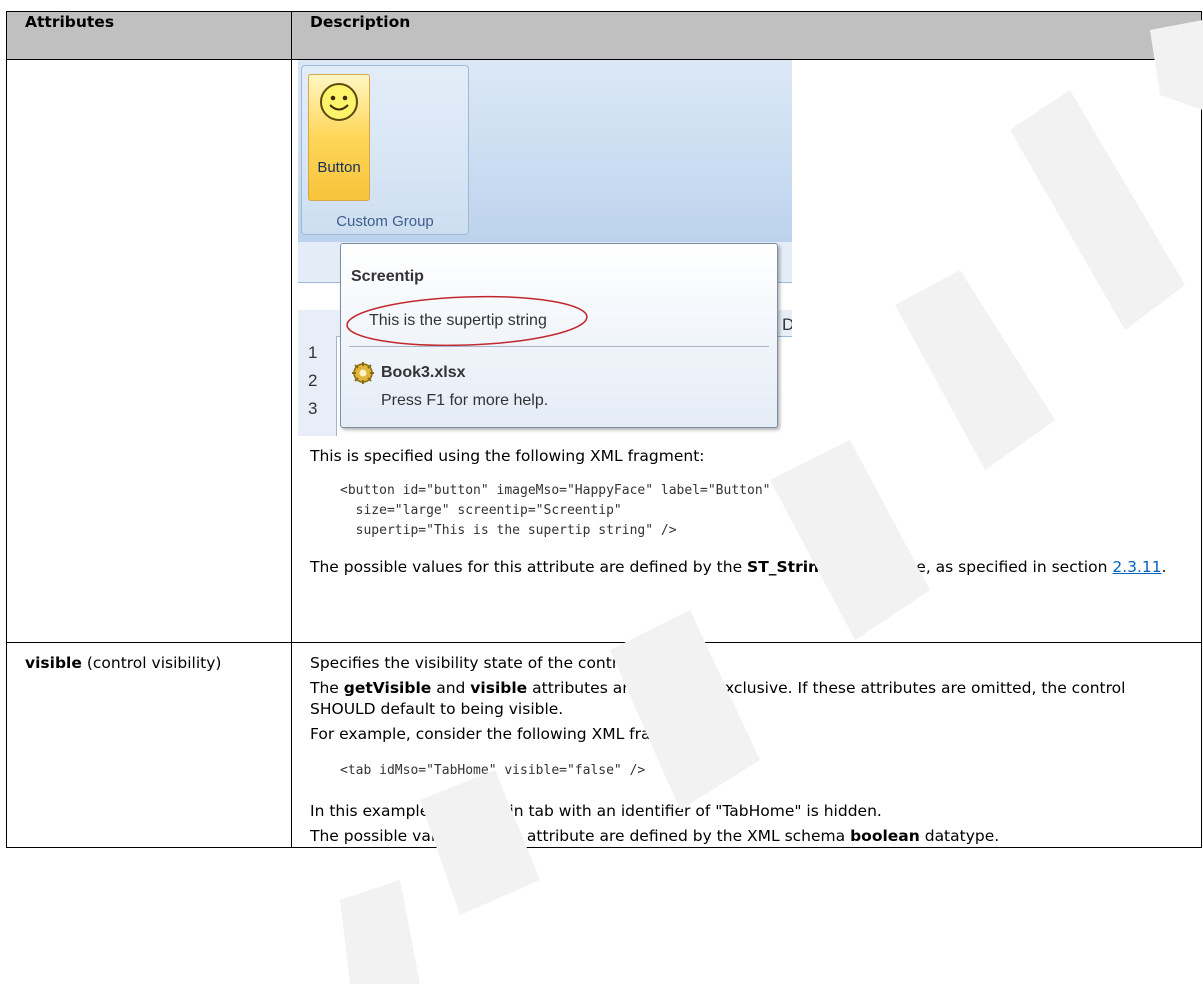  I want to click on attribute-desc: (control visibility), so click(151, 663).